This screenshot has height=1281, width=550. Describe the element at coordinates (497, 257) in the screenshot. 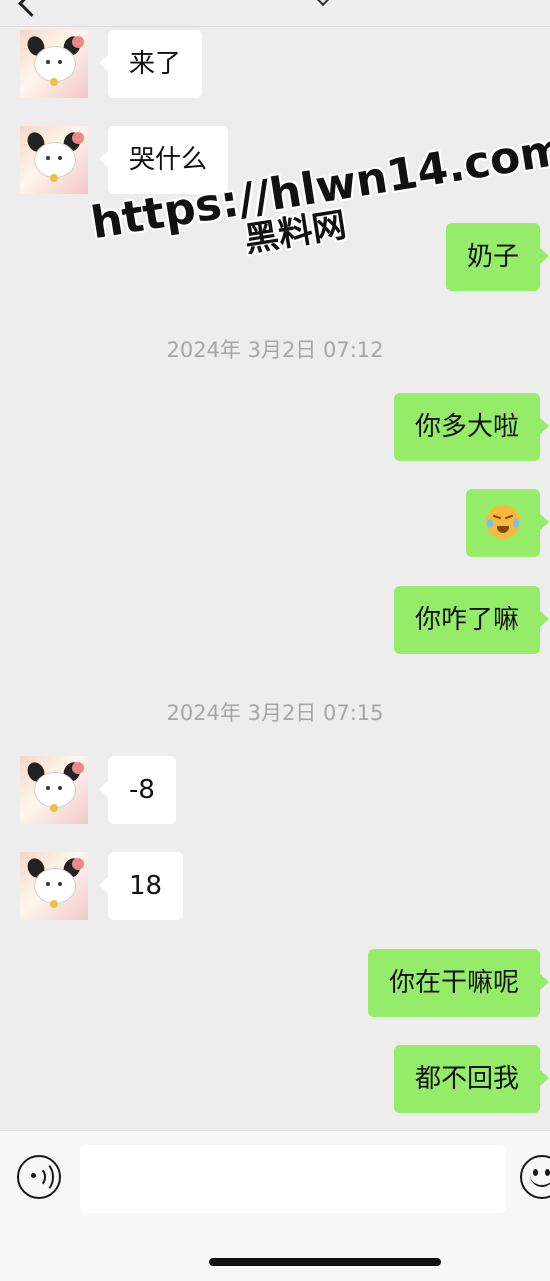

I see `message-outgoing: 奶子` at that location.